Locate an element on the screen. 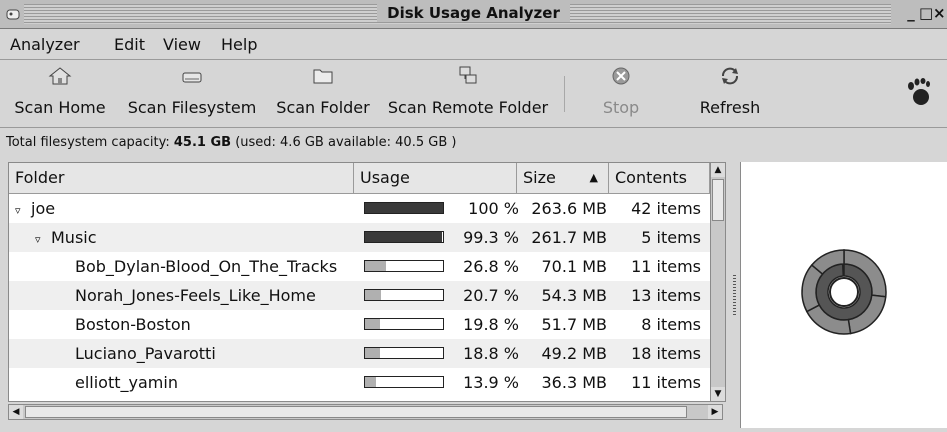 The width and height of the screenshot is (947, 432). row-folder-cell: Boston-Boston is located at coordinates (133, 324).